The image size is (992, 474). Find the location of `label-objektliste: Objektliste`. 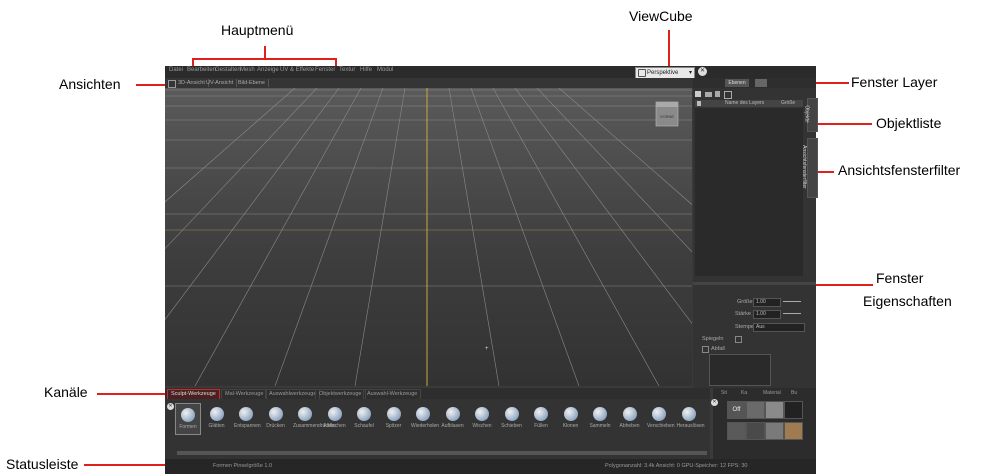

label-objektliste: Objektliste is located at coordinates (909, 123).